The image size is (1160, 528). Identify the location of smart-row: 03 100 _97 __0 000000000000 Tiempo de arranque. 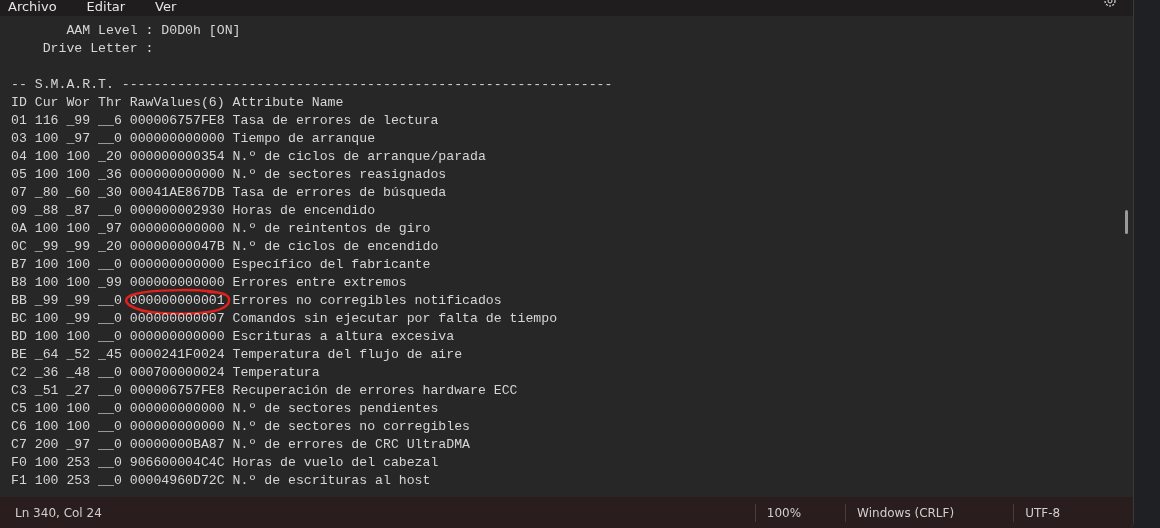
(193, 139).